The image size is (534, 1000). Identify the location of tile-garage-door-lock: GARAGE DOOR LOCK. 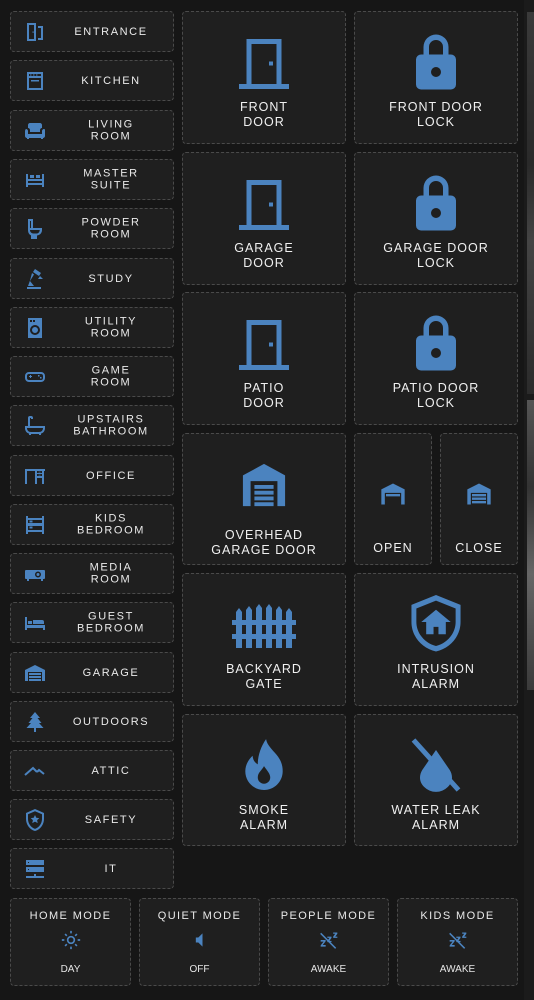
(436, 218).